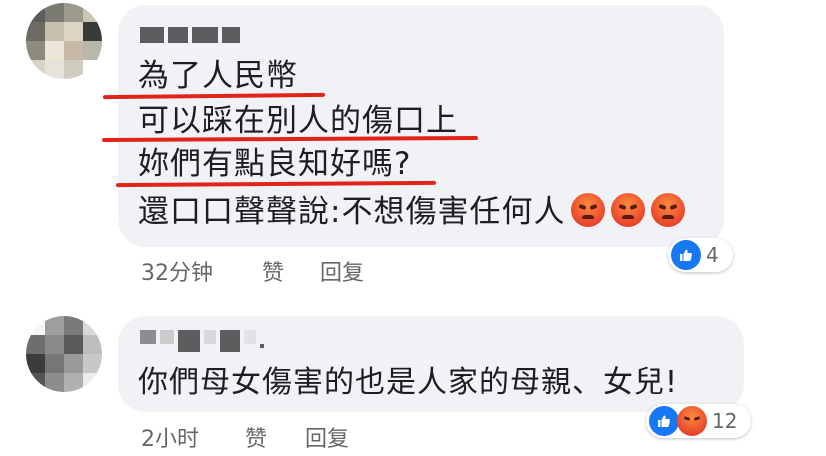  What do you see at coordinates (218, 76) in the screenshot?
I see `comment-text-line: 為了人民幣` at bounding box center [218, 76].